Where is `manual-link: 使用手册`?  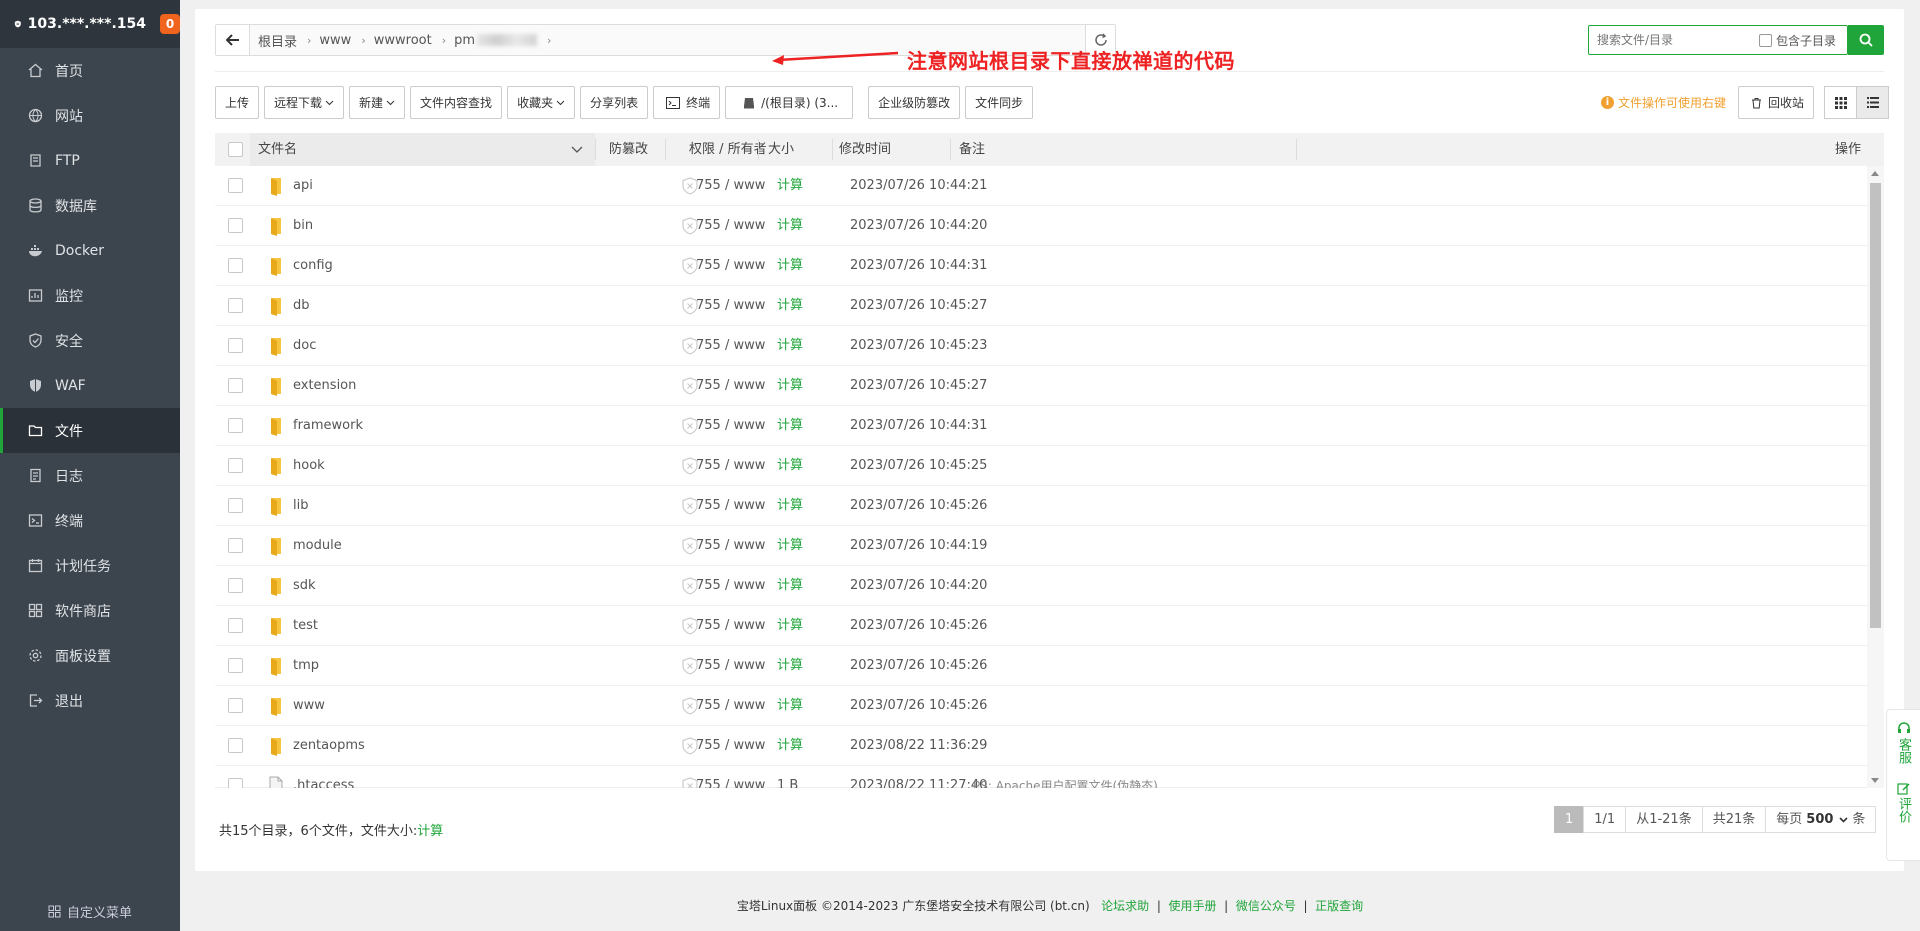
manual-link: 使用手册 is located at coordinates (1193, 906).